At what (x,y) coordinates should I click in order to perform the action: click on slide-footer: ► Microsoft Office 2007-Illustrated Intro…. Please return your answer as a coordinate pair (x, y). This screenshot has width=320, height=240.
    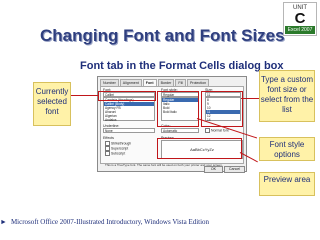
    Looking at the image, I should click on (104, 222).